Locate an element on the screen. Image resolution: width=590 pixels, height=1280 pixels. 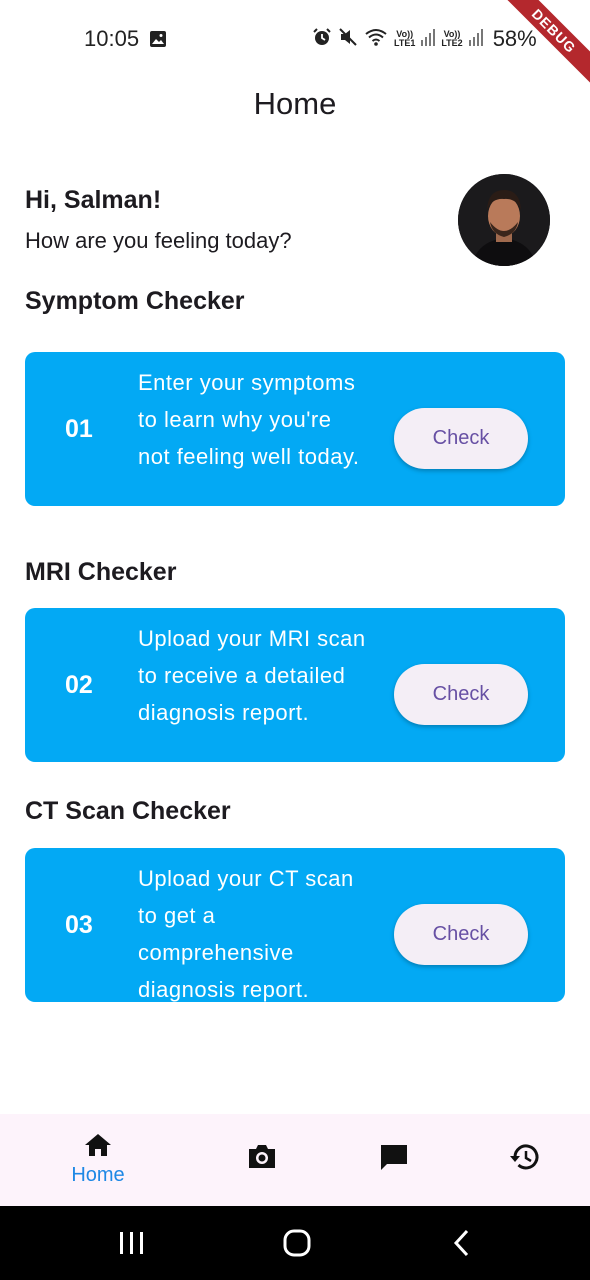
card-number: 01 is located at coordinates (79, 428).